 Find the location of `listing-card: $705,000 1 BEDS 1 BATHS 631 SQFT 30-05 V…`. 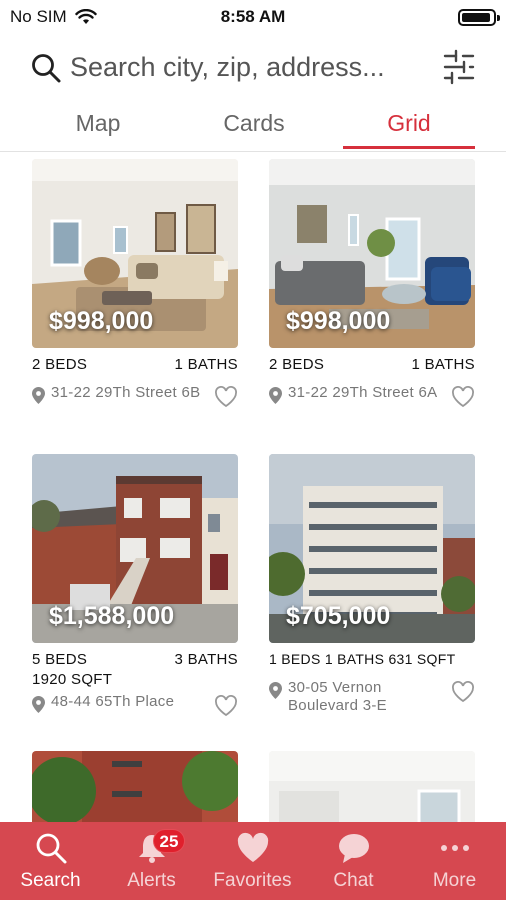

listing-card: $705,000 1 BEDS 1 BATHS 631 SQFT 30-05 V… is located at coordinates (372, 588).